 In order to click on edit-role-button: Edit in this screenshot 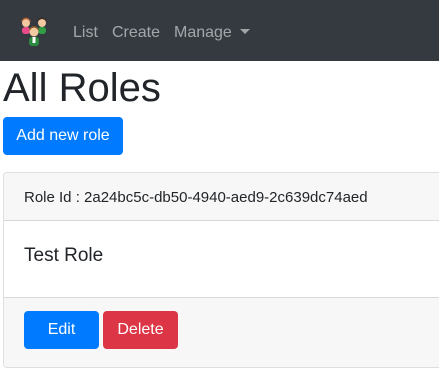, I will do `click(61, 330)`.